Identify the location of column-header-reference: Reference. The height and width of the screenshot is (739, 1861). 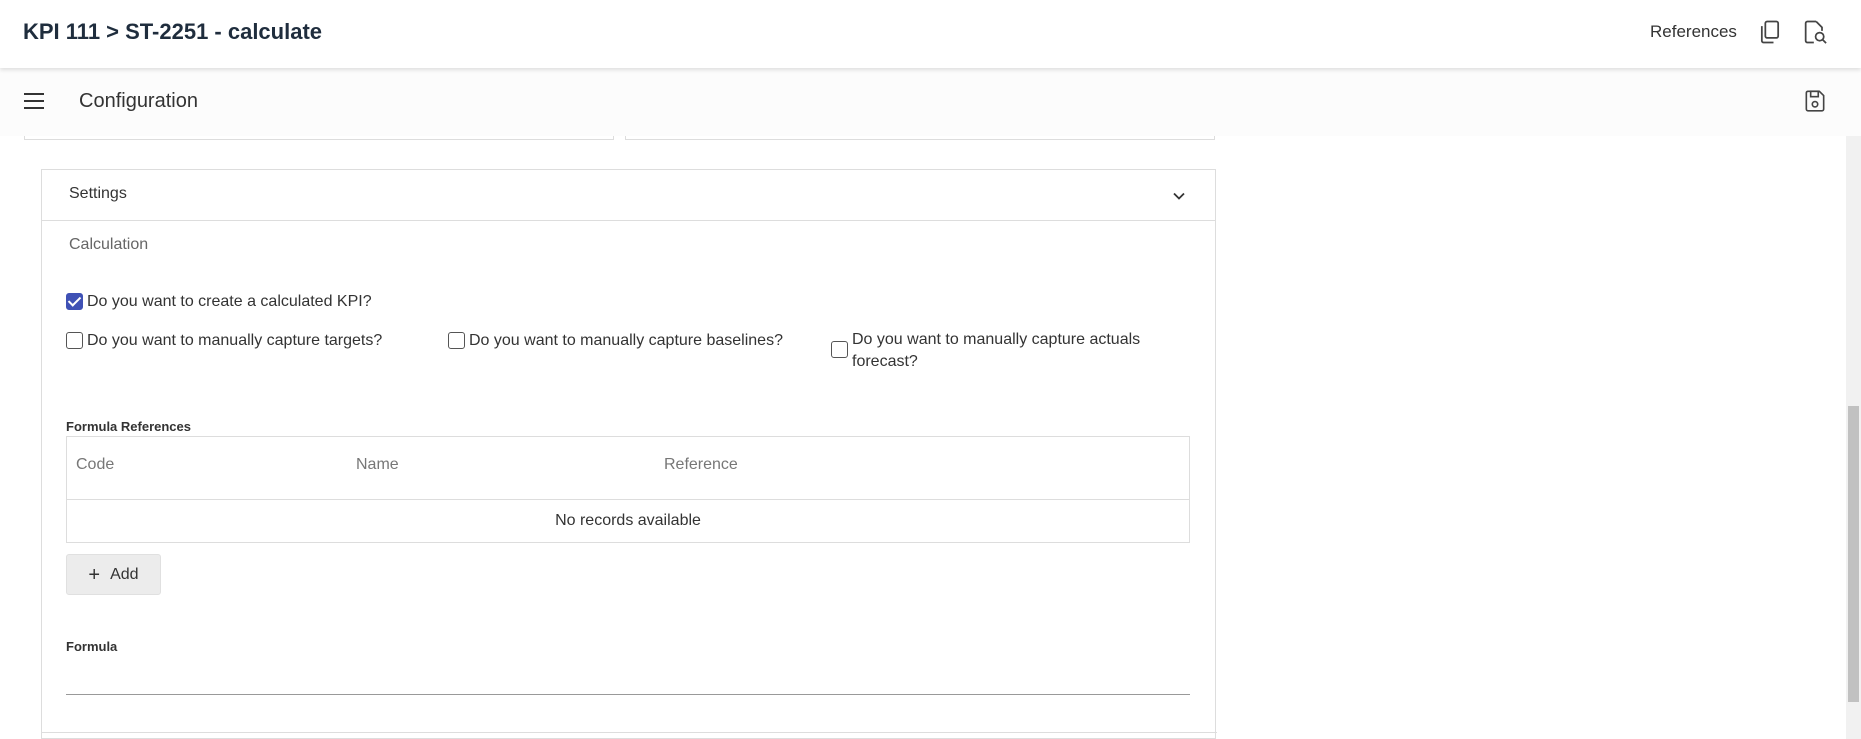
(701, 465).